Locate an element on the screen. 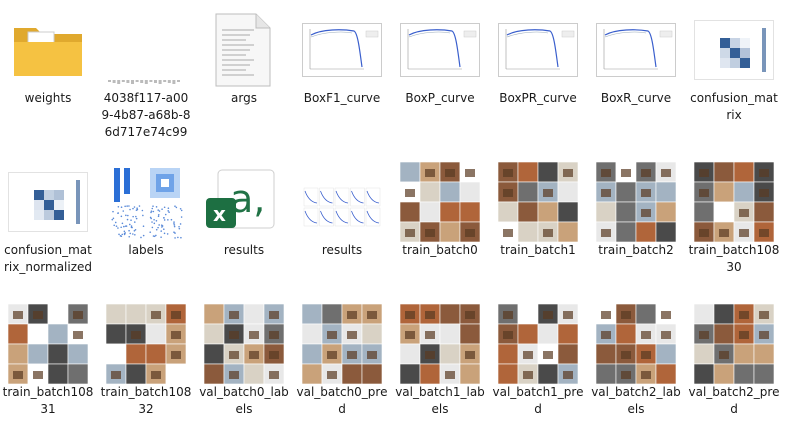  file-label: labels is located at coordinates (146, 250).